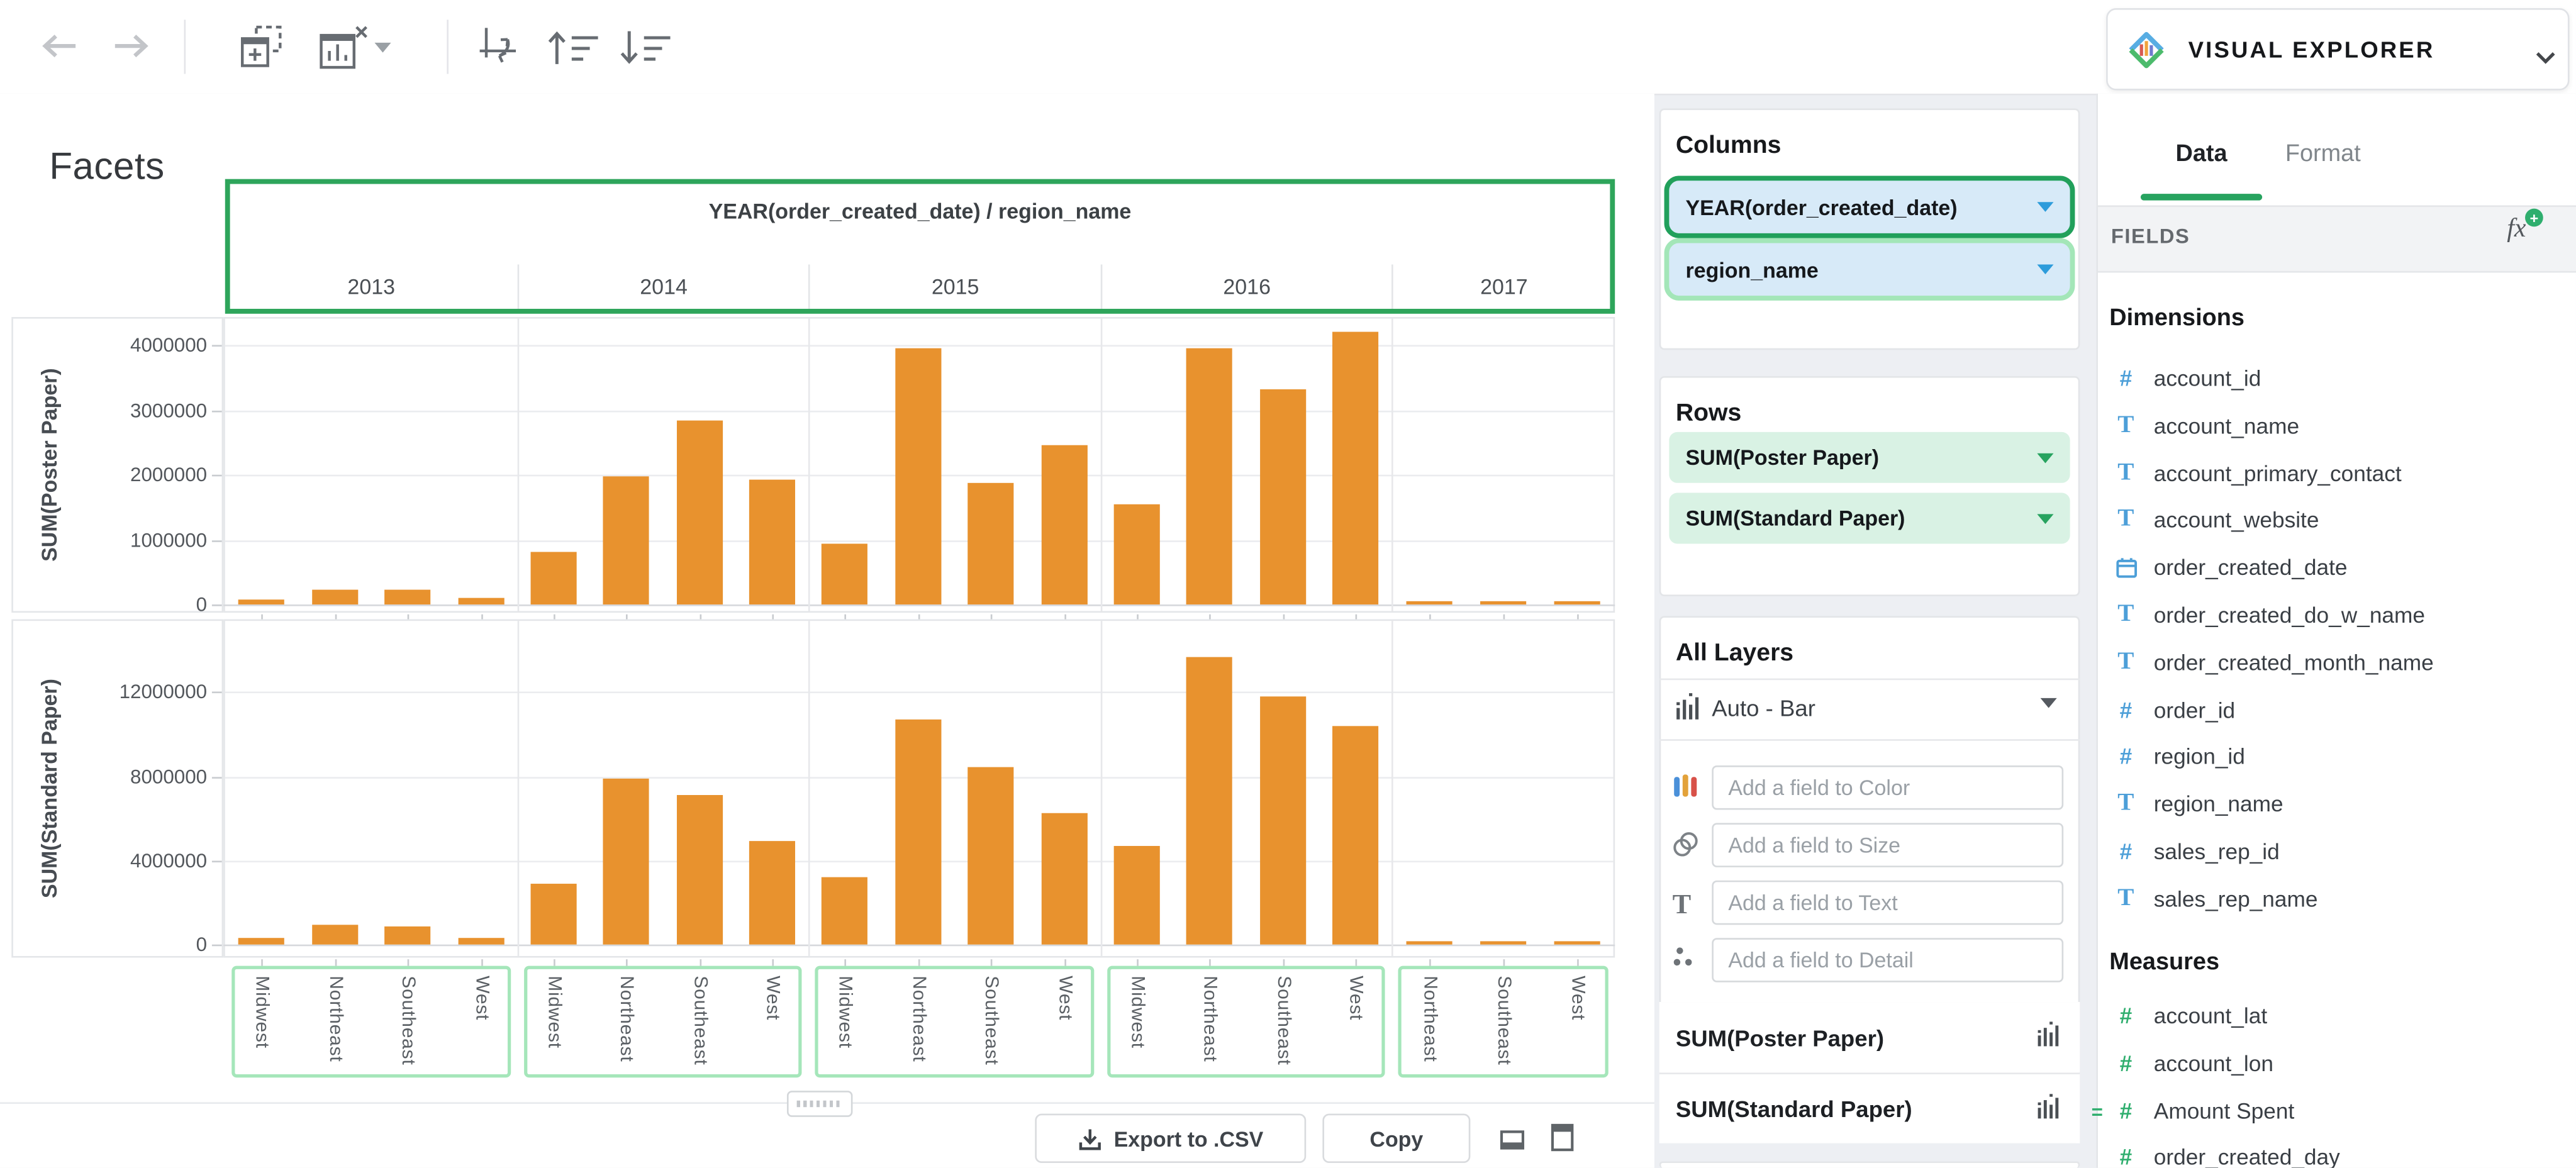  What do you see at coordinates (2190, 1015) in the screenshot?
I see `measure-item: # account_lat` at bounding box center [2190, 1015].